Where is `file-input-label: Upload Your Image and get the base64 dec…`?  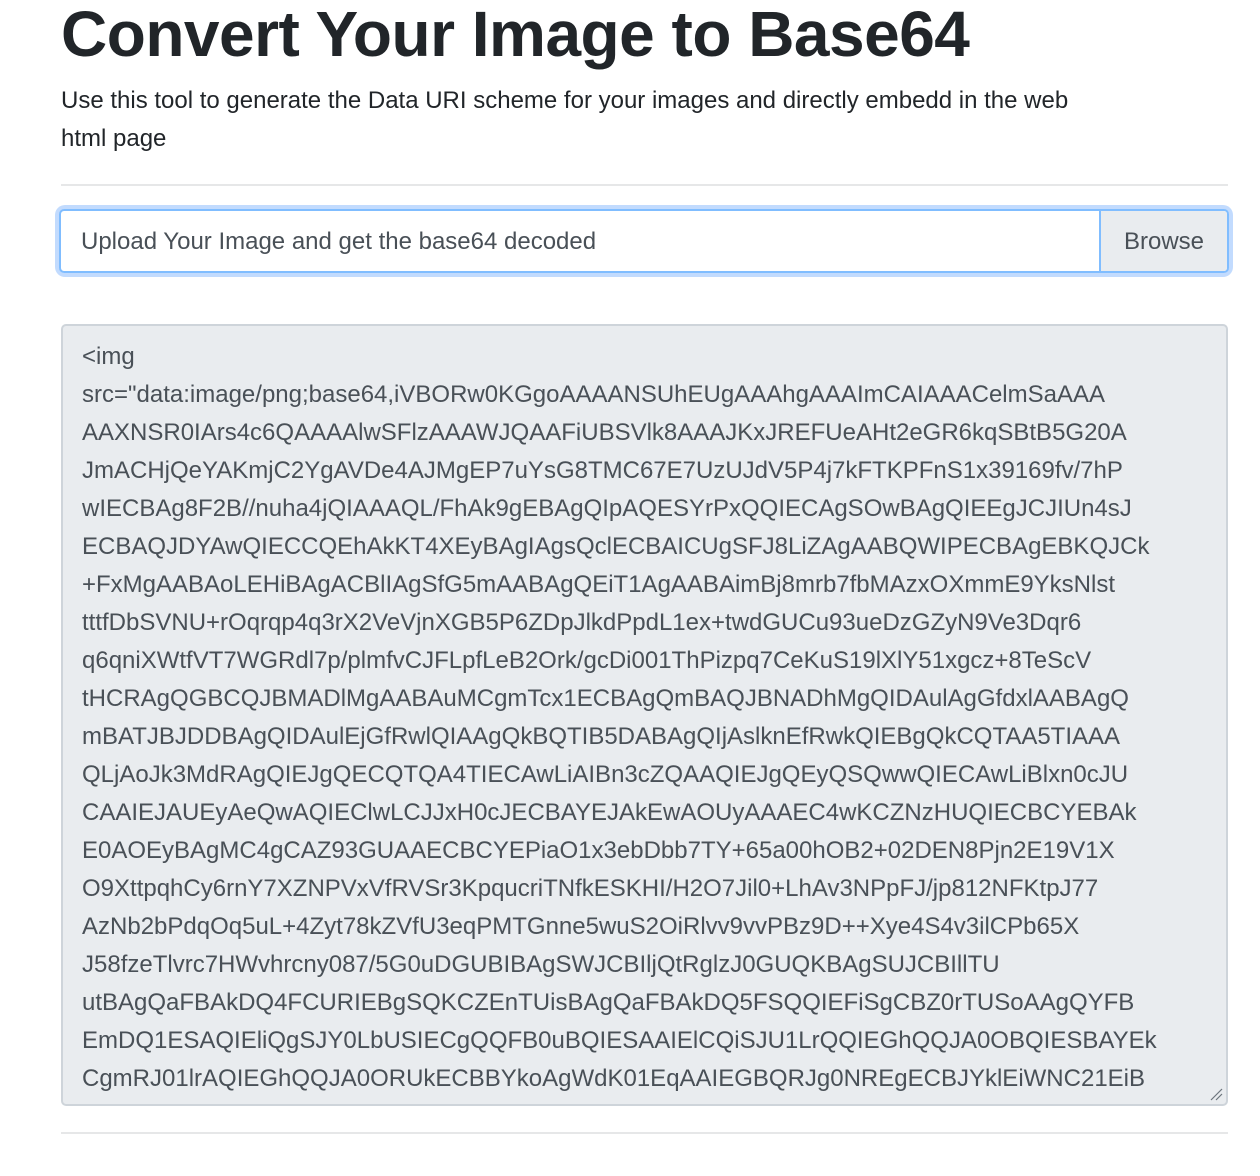
file-input-label: Upload Your Image and get the base64 dec… is located at coordinates (339, 241).